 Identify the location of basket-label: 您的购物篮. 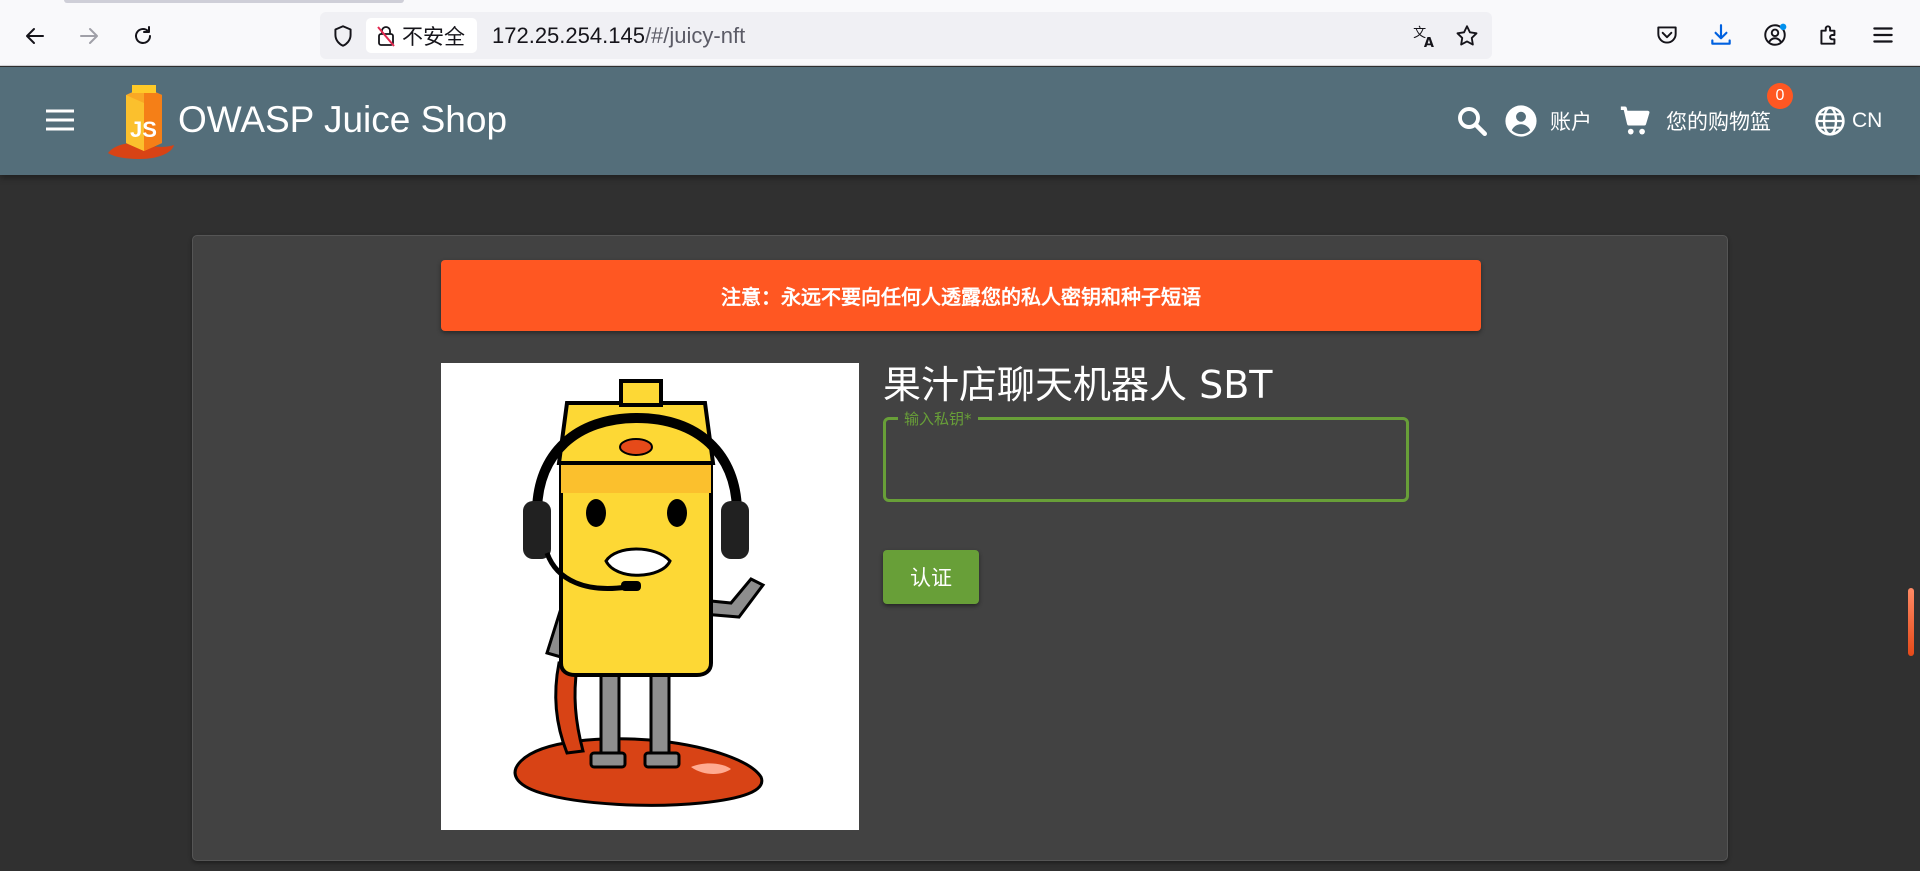
(1718, 122).